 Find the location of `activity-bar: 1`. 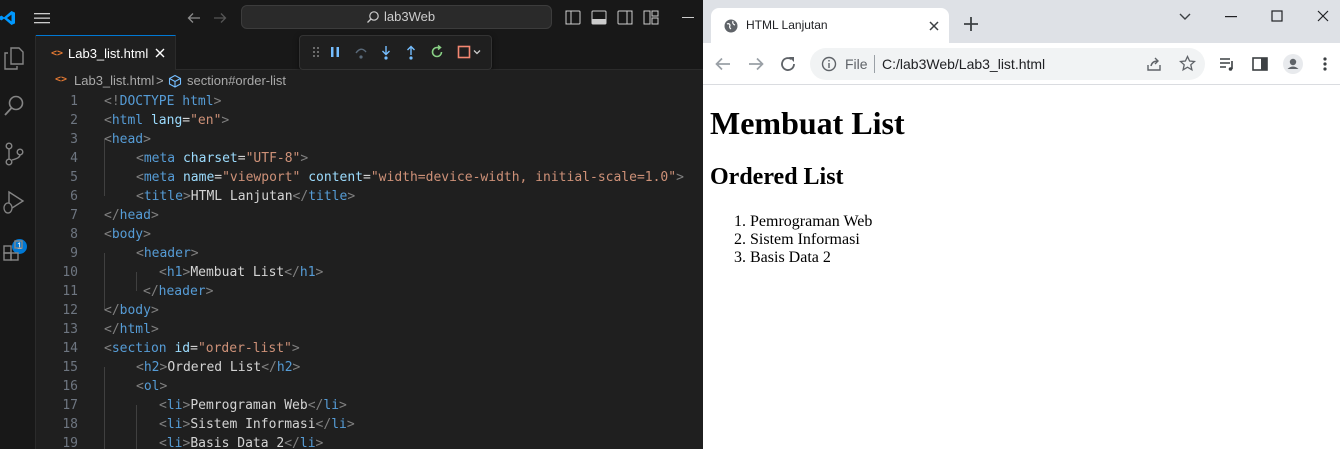

activity-bar: 1 is located at coordinates (18, 242).